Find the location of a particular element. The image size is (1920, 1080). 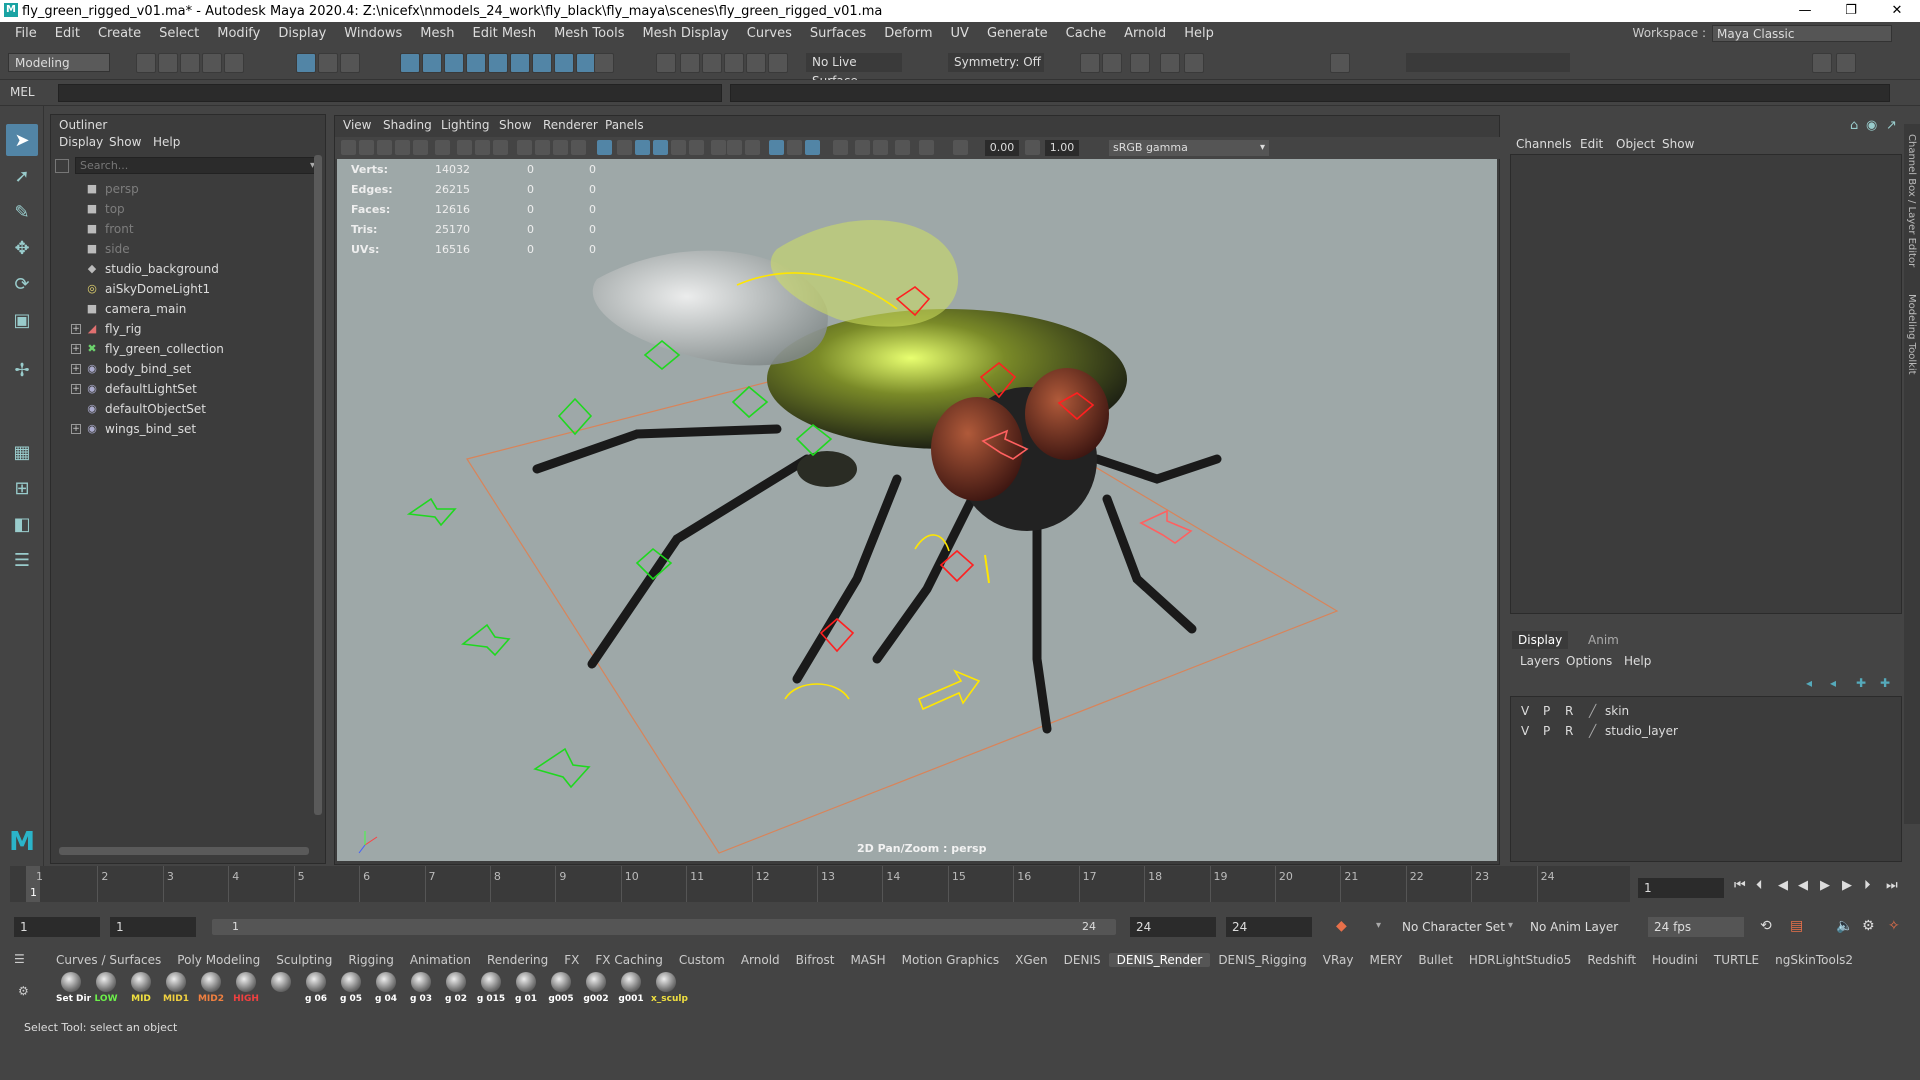

channel-box-toggle-icon is located at coordinates (1194, 63).